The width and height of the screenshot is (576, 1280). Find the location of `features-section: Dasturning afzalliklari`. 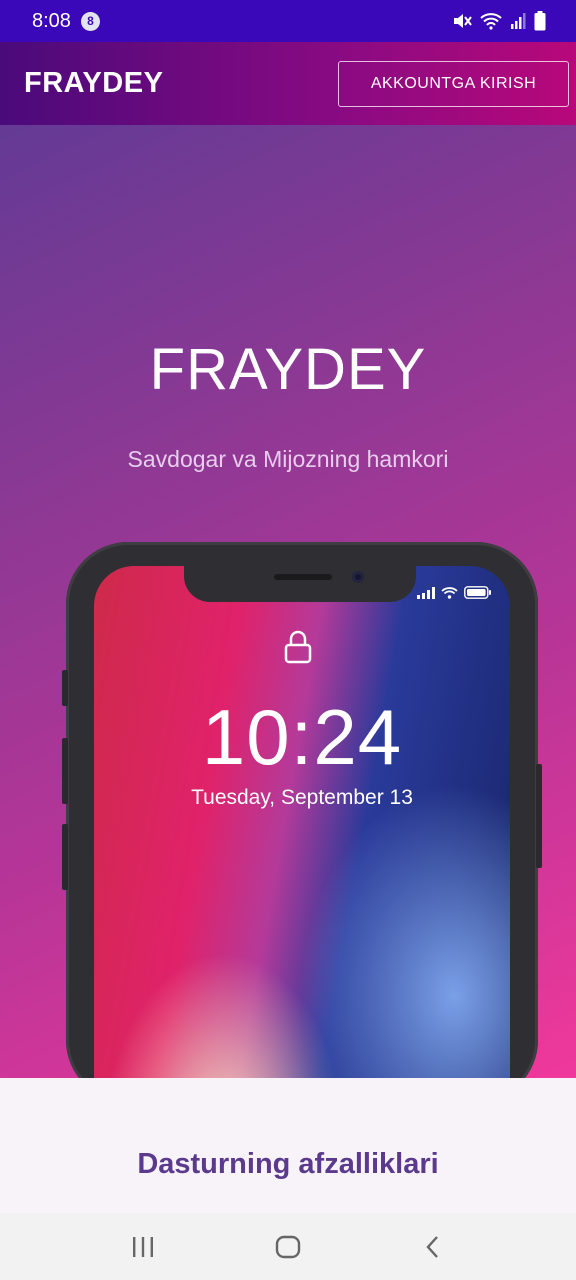

features-section: Dasturning afzalliklari is located at coordinates (288, 1145).